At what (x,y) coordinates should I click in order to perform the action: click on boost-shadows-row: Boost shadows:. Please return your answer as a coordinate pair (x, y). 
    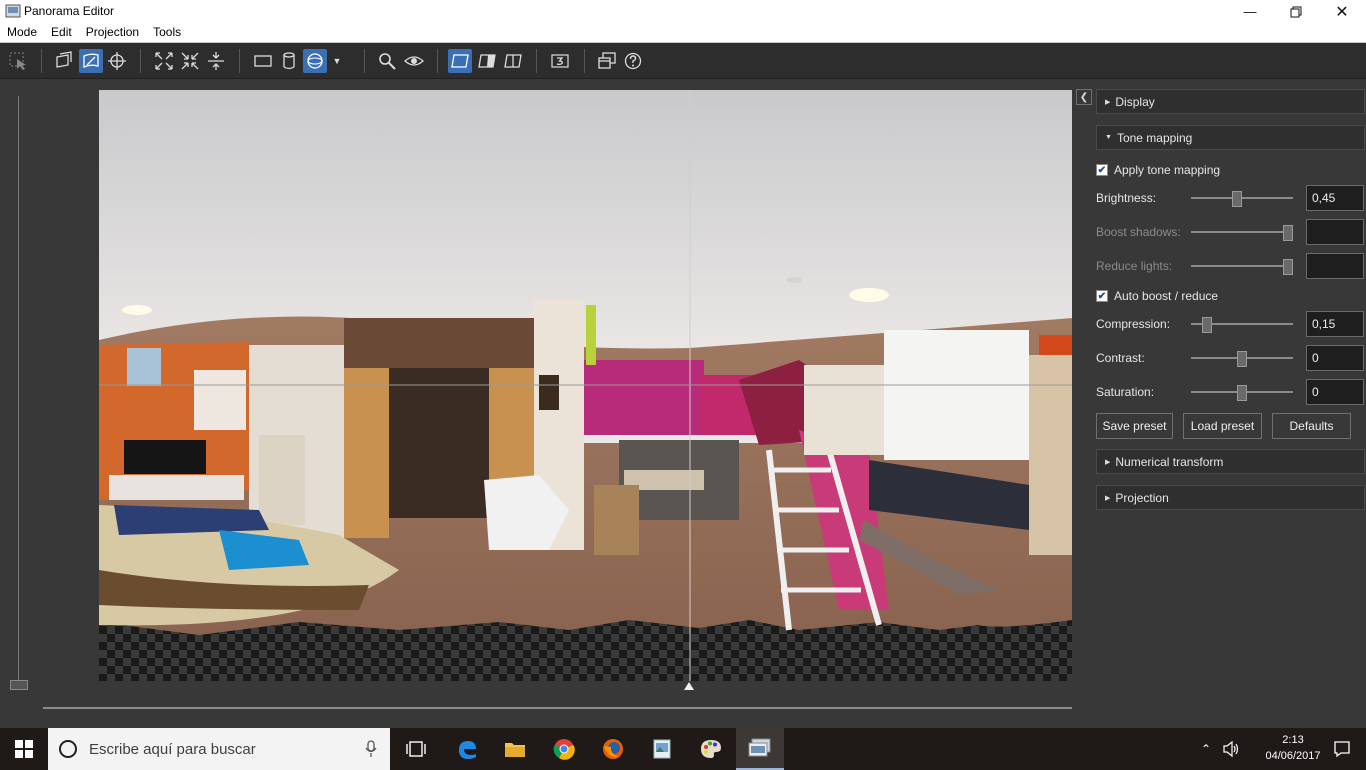
    Looking at the image, I should click on (1231, 232).